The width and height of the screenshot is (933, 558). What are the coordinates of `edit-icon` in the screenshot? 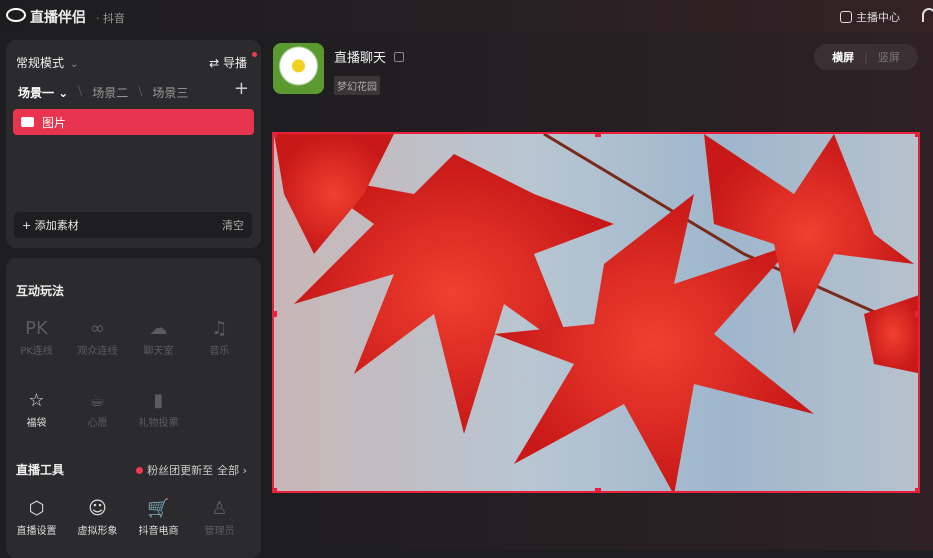 It's located at (399, 57).